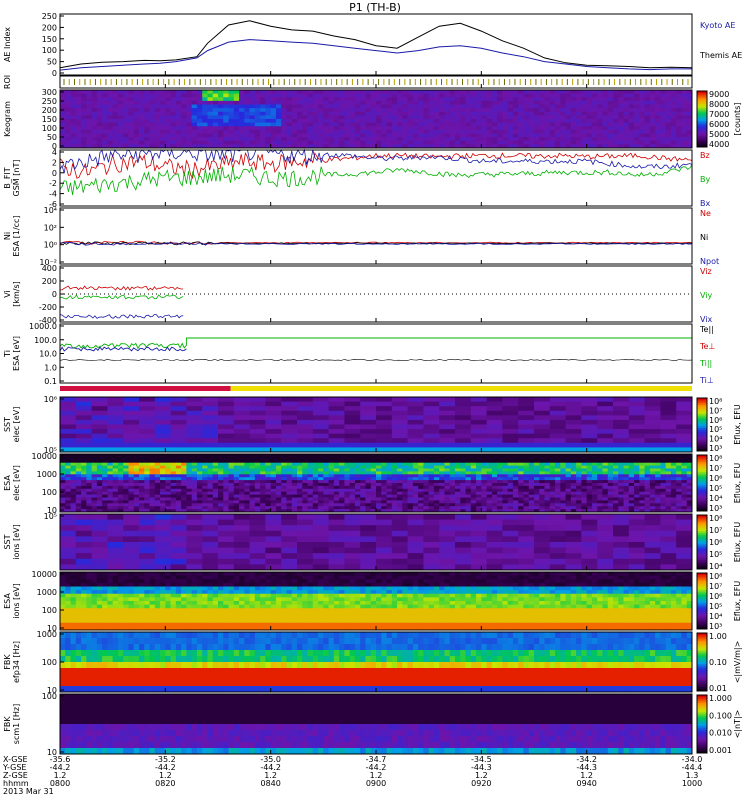 The height and width of the screenshot is (800, 750). I want to click on temperature-tick: 0.1, so click(50, 381).